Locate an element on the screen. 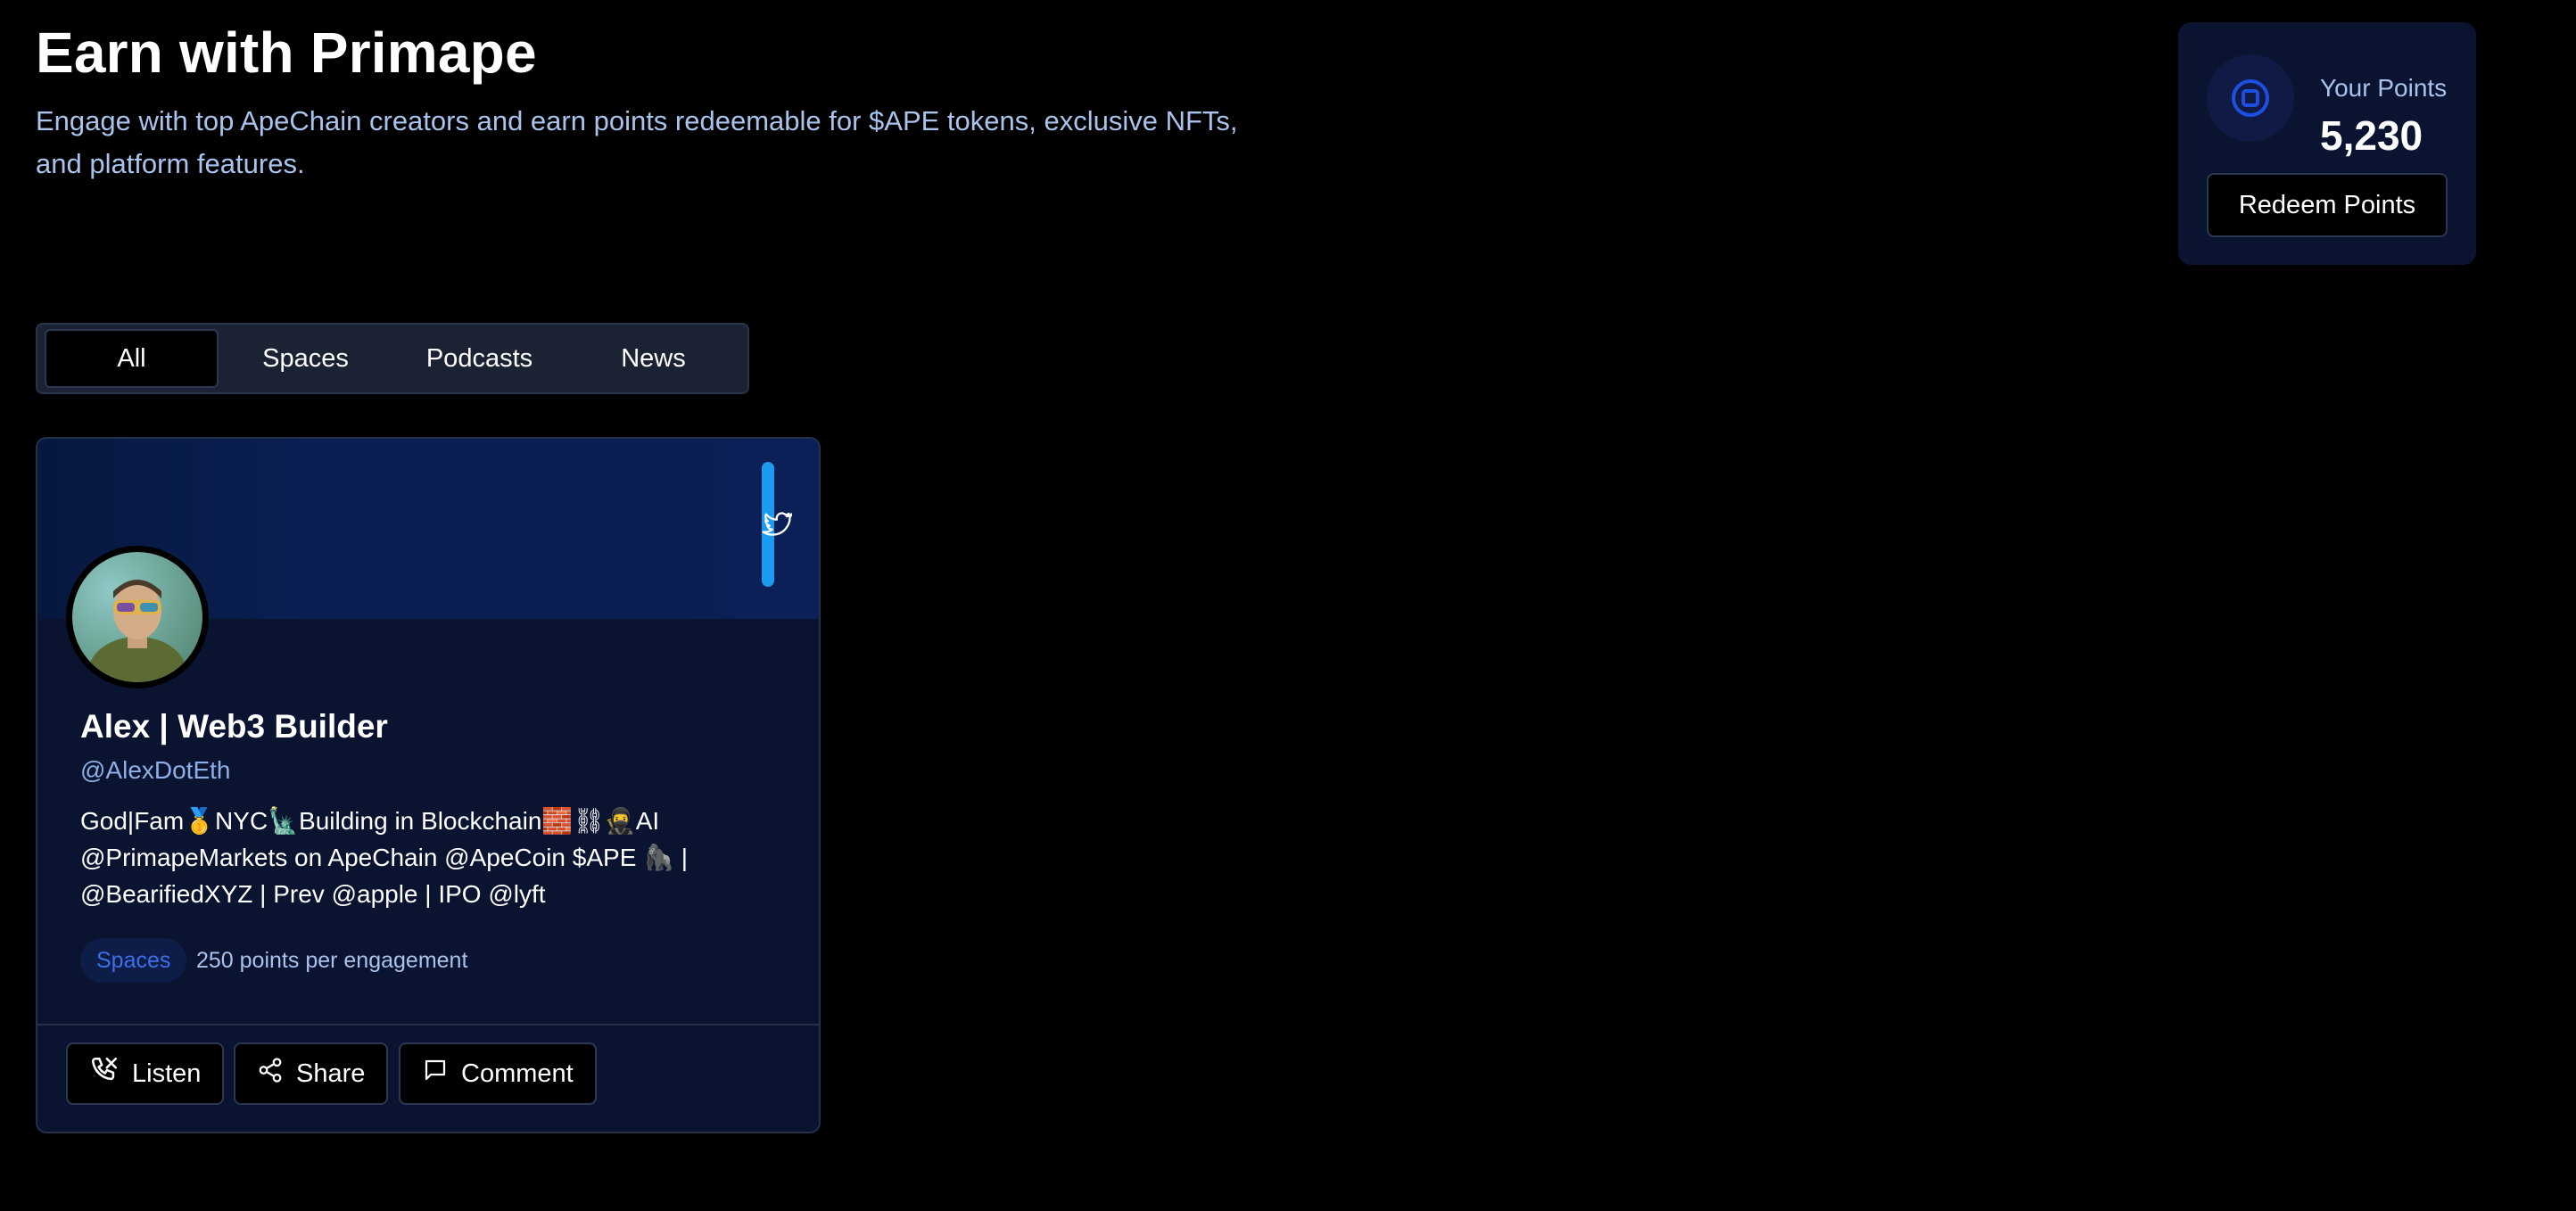 This screenshot has height=1211, width=2576. creator-handle: @AlexDotEth is located at coordinates (156, 770).